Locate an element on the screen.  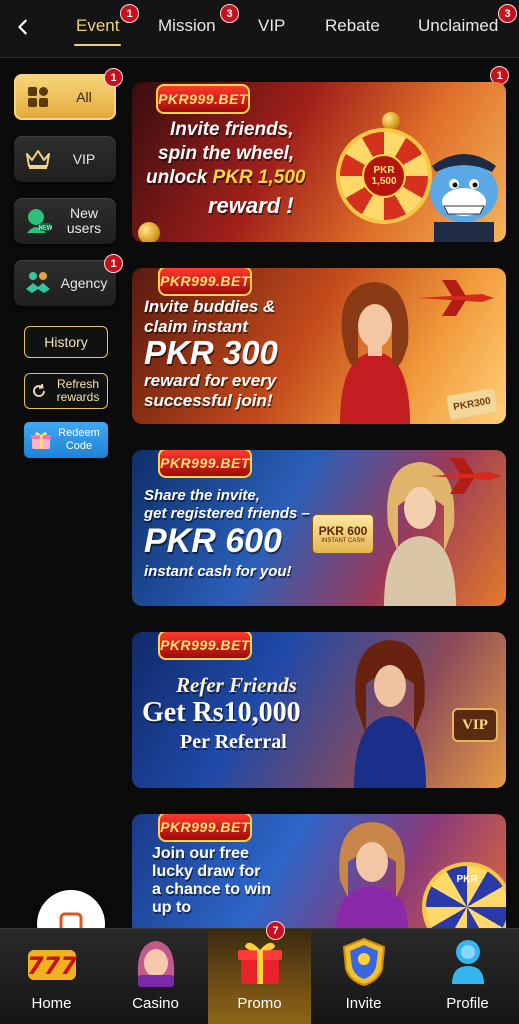
chevron-left-icon is located at coordinates (22, 27).